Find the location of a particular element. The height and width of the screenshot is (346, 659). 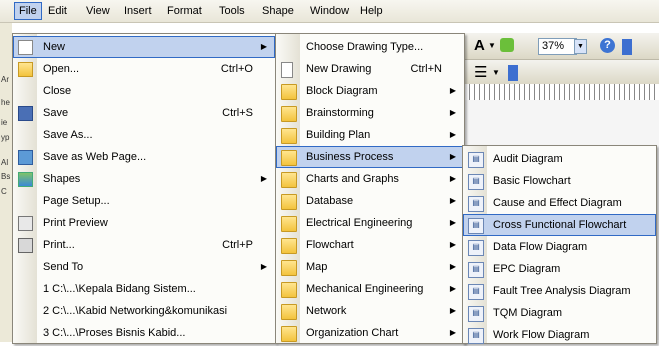

menu-item-label: Organization Chart is located at coordinates (352, 333).